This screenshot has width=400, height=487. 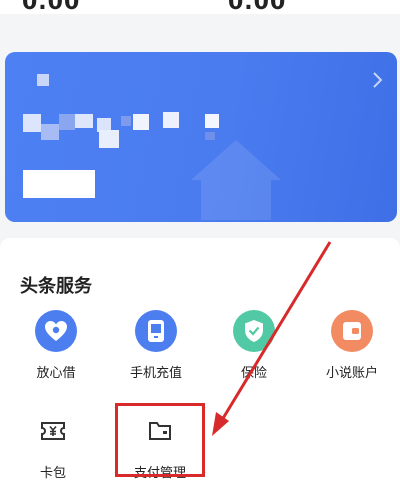 I want to click on service-fangxinjie: 放心借, so click(x=56, y=345).